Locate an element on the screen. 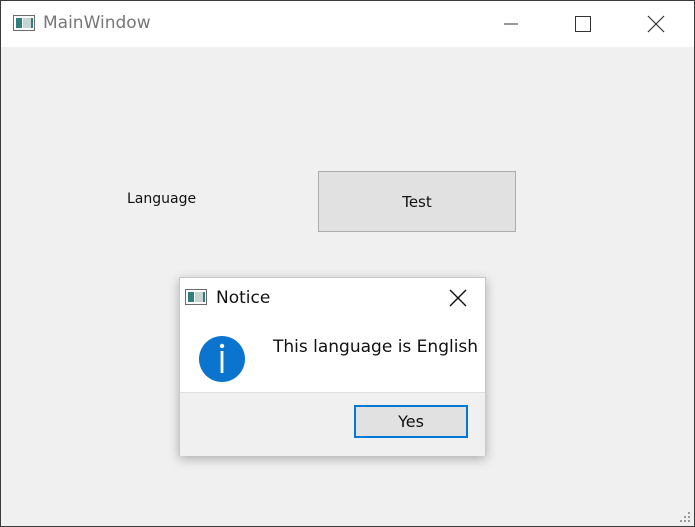 This screenshot has width=695, height=527. test-button: Test is located at coordinates (417, 201).